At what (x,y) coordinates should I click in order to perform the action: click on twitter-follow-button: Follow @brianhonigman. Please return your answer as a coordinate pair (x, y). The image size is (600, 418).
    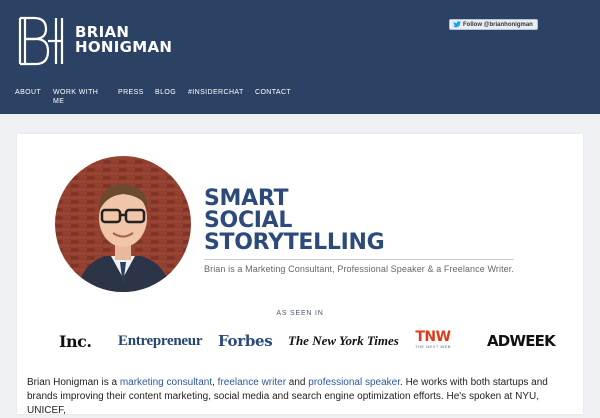
    Looking at the image, I should click on (493, 24).